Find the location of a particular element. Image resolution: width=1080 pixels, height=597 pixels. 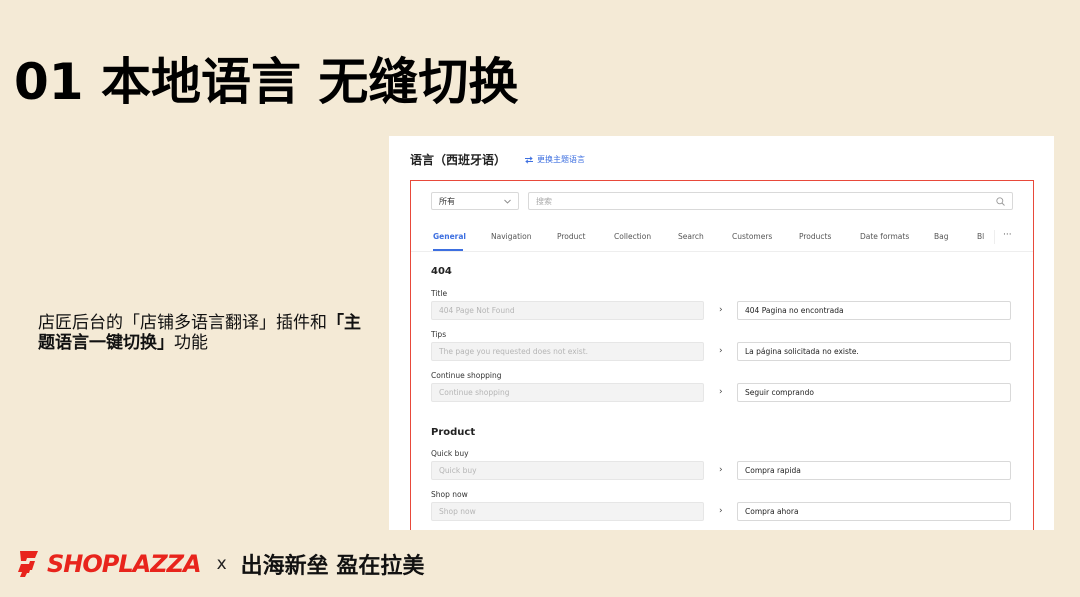

screenshot-header: 语言（西班牙语） 更换主题语言 is located at coordinates (497, 159).